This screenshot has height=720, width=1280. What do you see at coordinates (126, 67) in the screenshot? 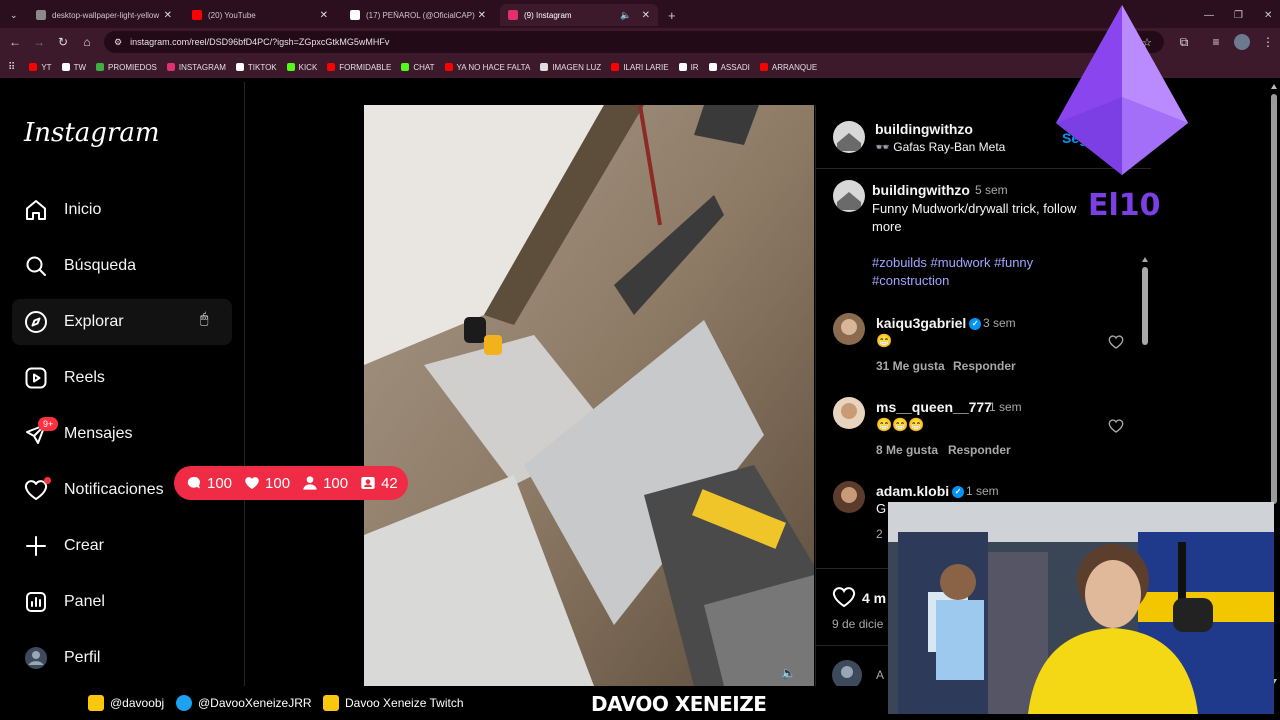
I see `bookmark-promiedos: PROMIEDOS` at bounding box center [126, 67].